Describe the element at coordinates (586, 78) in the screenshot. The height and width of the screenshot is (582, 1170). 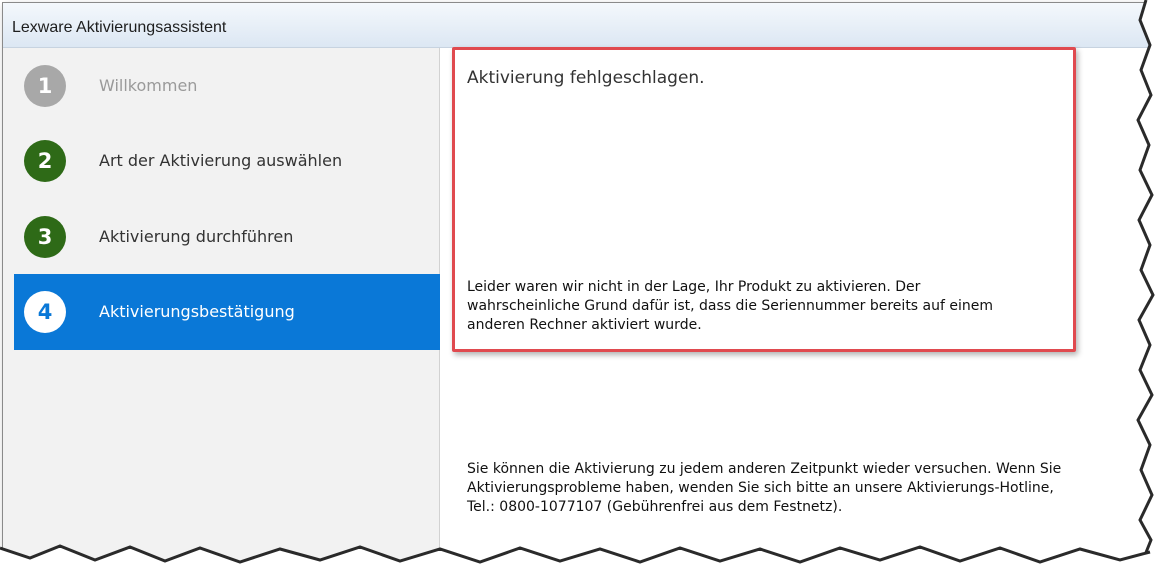
I see `error-heading: Aktivierung fehlgeschlagen.` at that location.